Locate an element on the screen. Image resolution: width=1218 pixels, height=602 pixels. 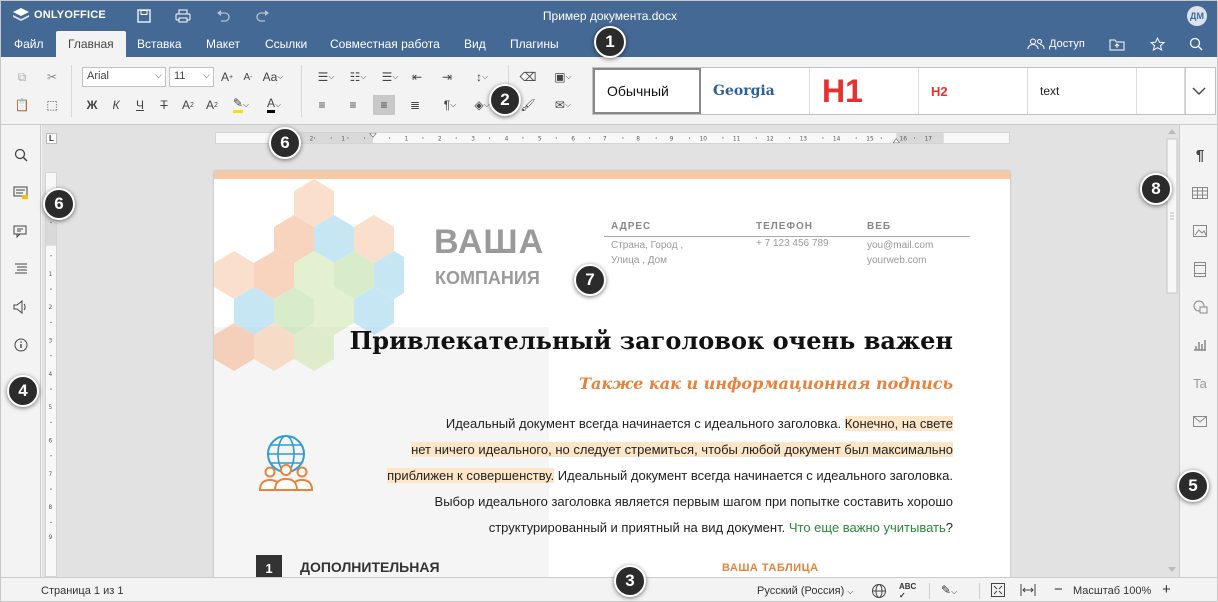
underline-icon: Ч is located at coordinates (140, 105).